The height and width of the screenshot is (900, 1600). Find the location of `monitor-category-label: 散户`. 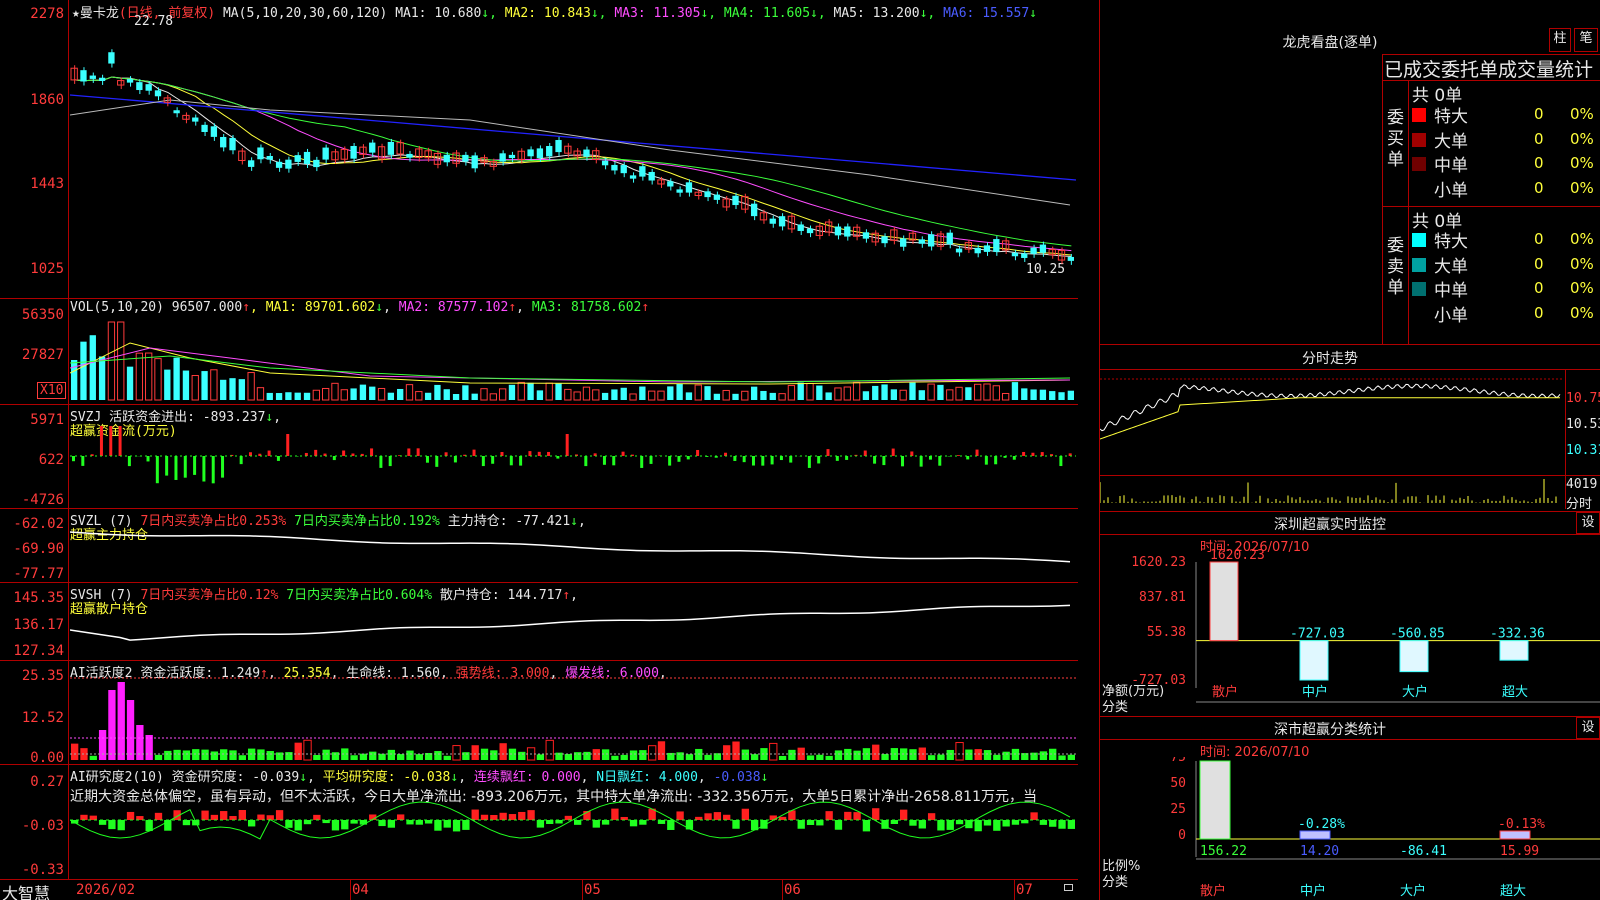

monitor-category-label: 散户 is located at coordinates (1225, 692).